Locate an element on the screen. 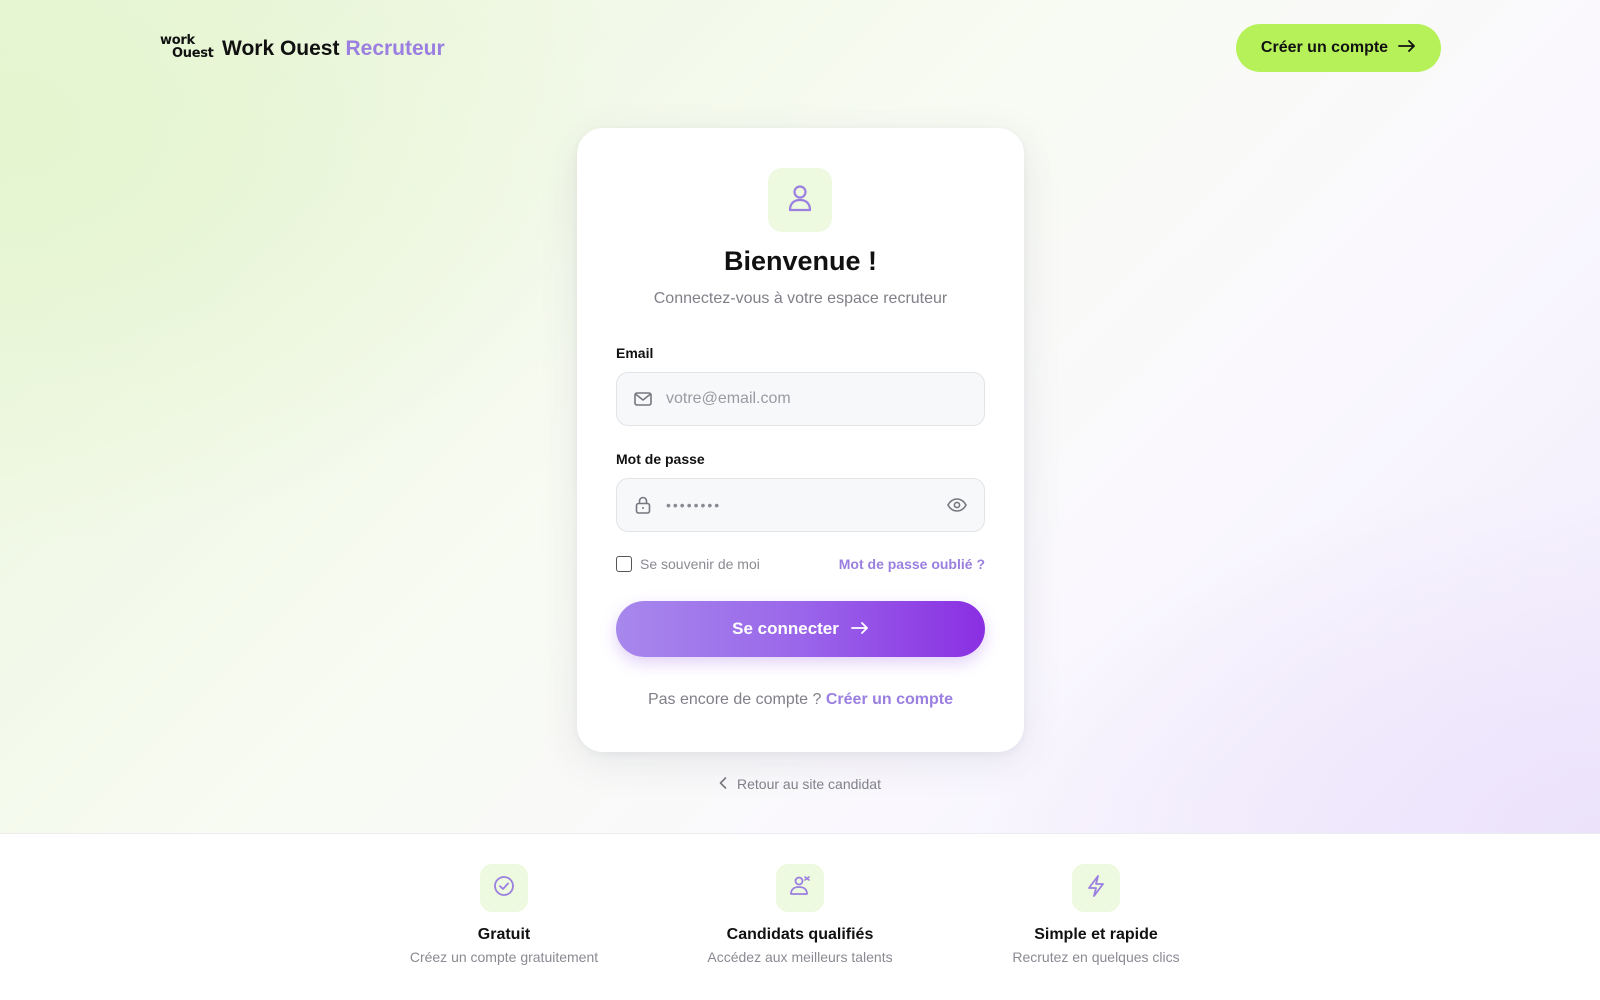 The image size is (1600, 1000). login-button: Se connecter is located at coordinates (800, 629).